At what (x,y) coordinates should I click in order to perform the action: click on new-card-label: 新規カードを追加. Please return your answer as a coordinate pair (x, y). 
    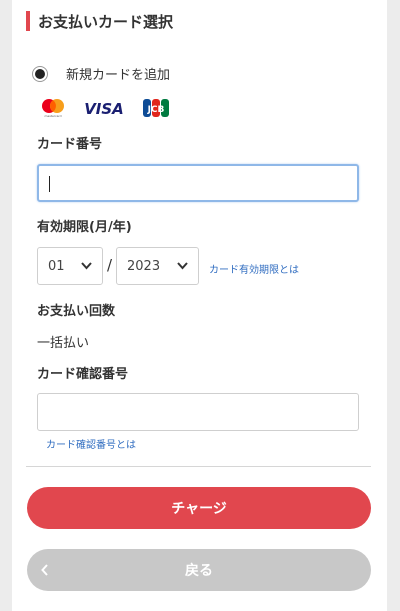
    Looking at the image, I should click on (118, 75).